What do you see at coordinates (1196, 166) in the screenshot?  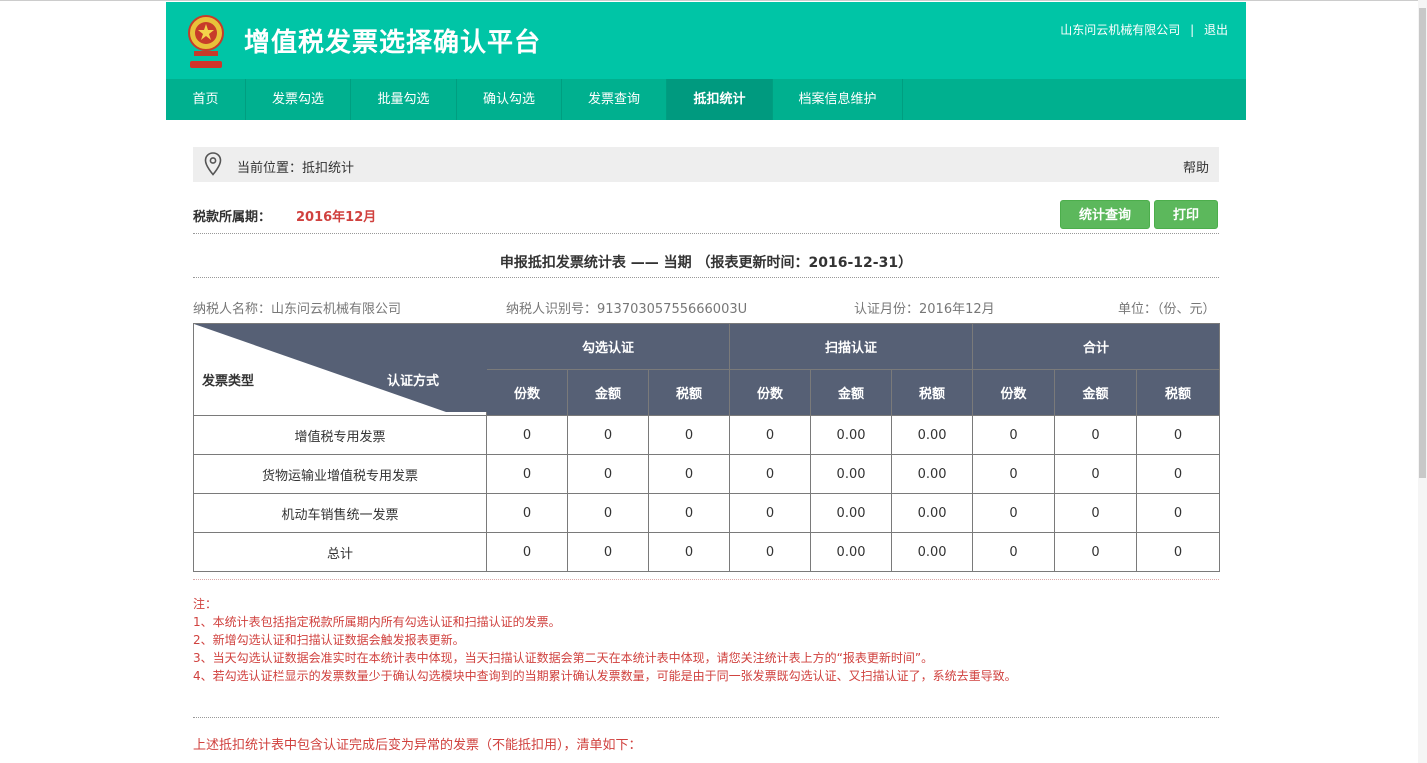 I see `help-link: 帮助` at bounding box center [1196, 166].